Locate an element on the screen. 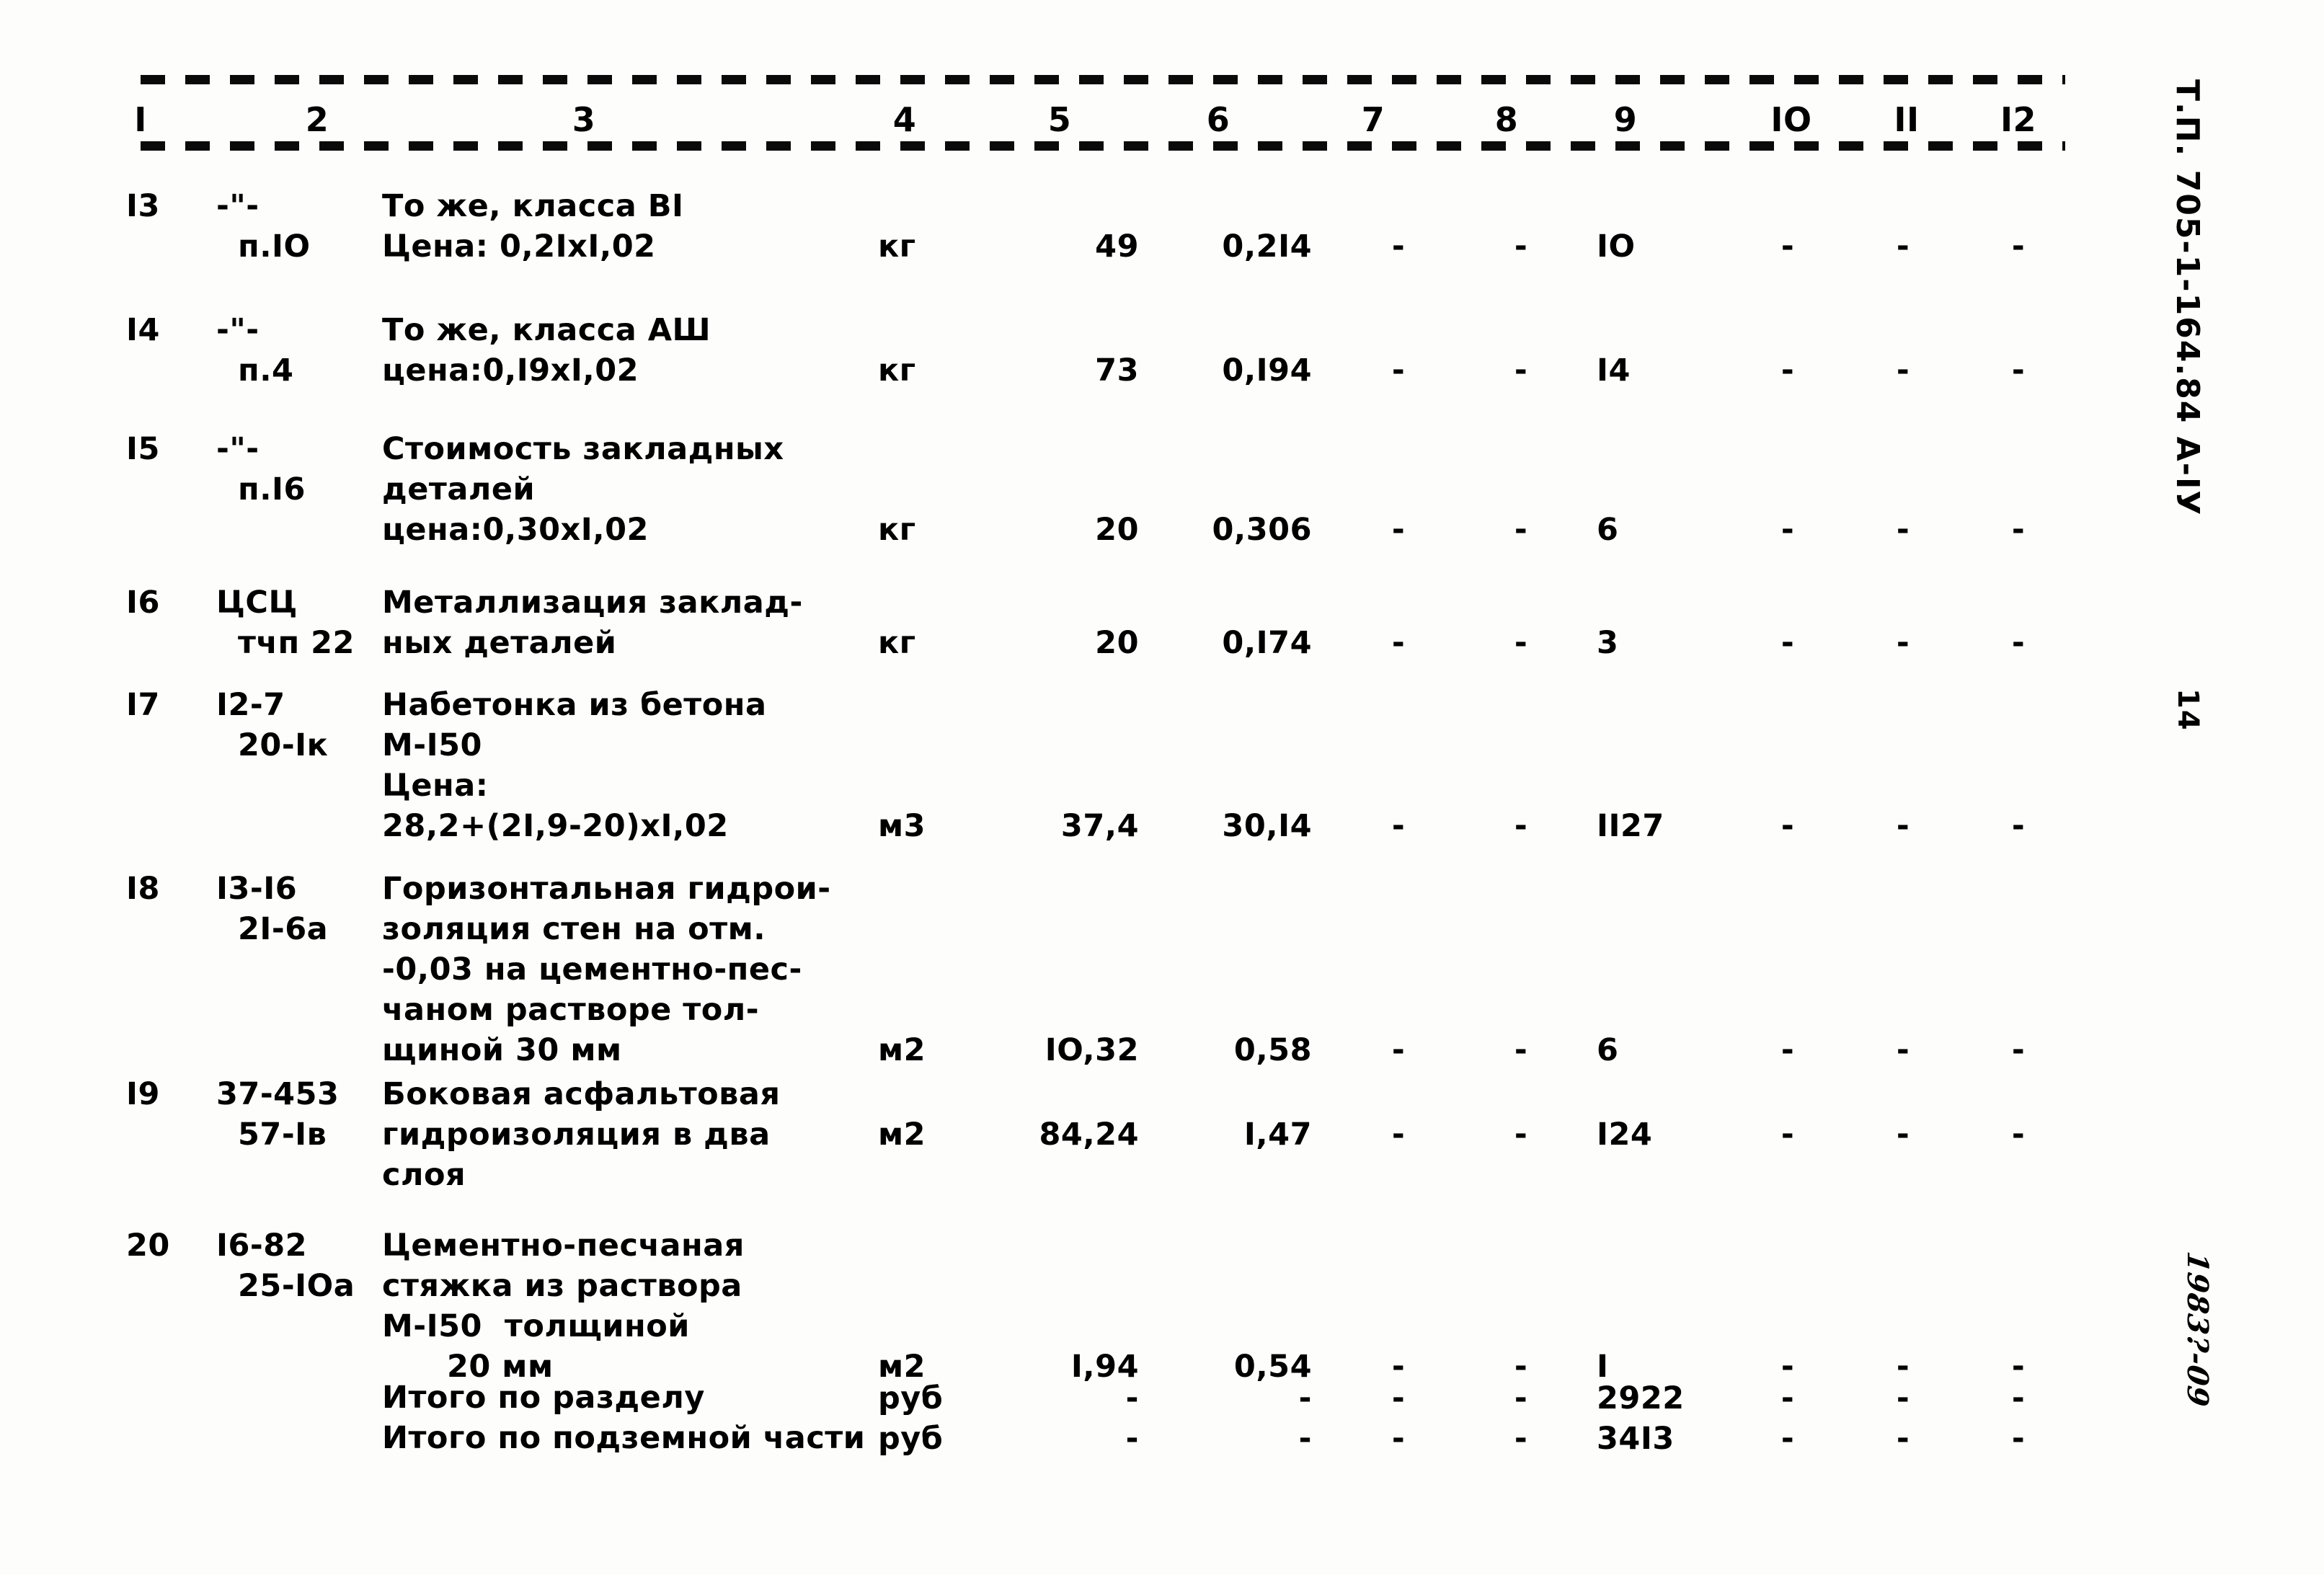 This screenshot has height=1575, width=2324. row-unit-price: 0,58 is located at coordinates (1272, 1050).